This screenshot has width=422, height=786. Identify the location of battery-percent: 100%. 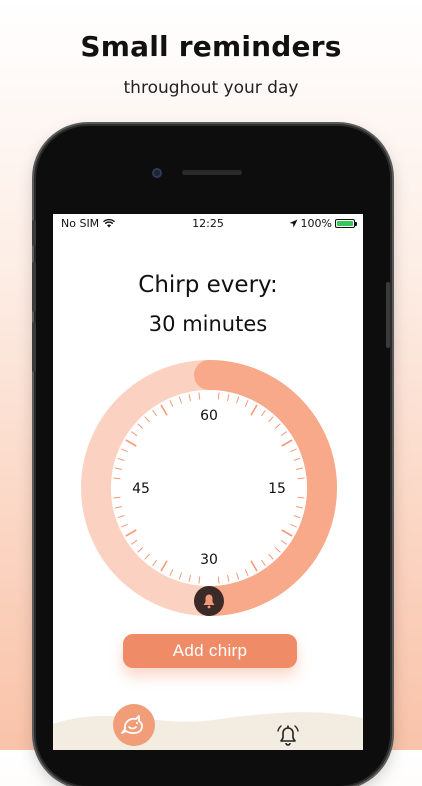
(316, 223).